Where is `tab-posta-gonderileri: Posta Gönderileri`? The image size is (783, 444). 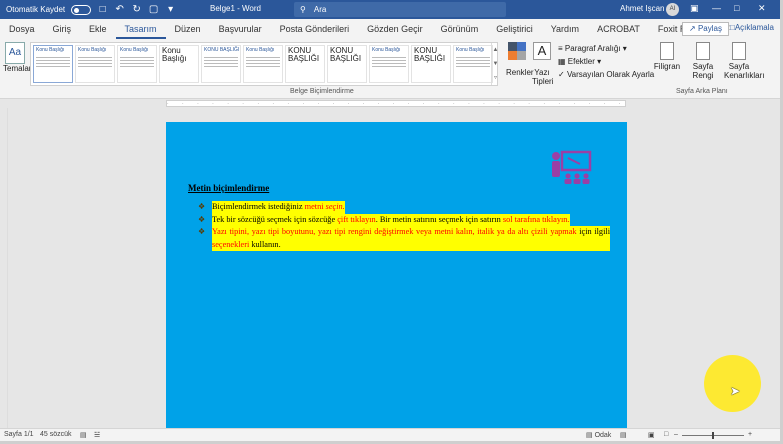 tab-posta-gonderileri: Posta Gönderileri is located at coordinates (315, 29).